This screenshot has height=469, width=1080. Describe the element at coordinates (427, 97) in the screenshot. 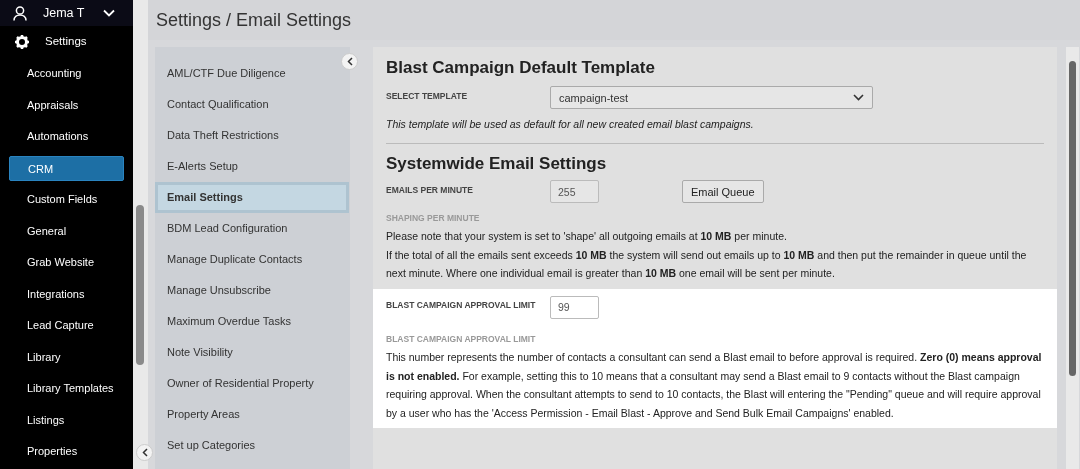

I see `field-label: SELECT TEMPLATE` at that location.